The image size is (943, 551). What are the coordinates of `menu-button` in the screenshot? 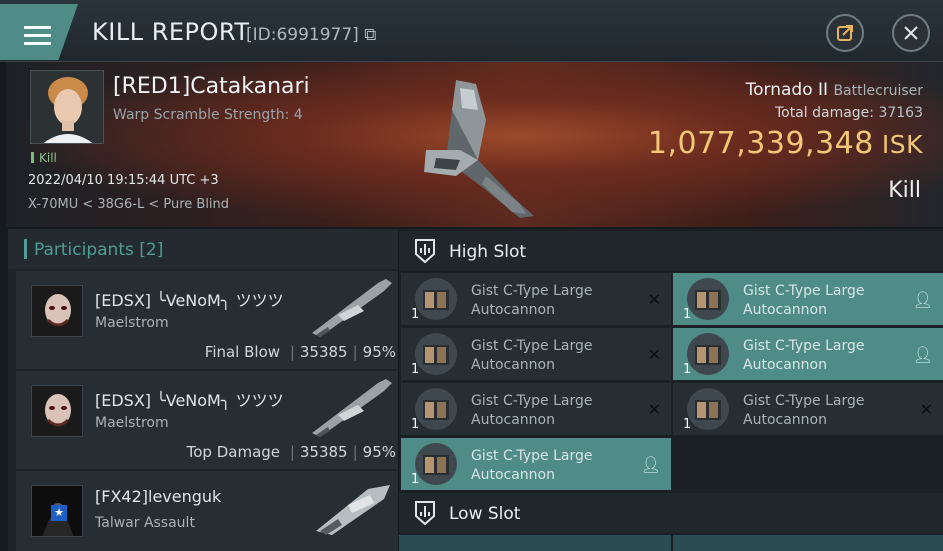 It's located at (39, 32).